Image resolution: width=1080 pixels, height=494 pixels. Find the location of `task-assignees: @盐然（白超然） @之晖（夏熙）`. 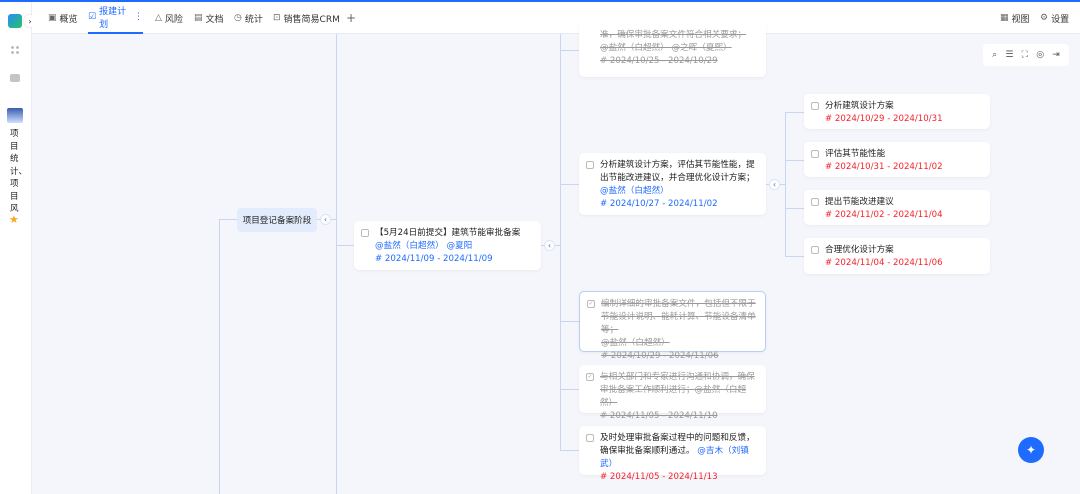

task-assignees: @盐然（白超然） @之晖（夏熙） is located at coordinates (666, 48).